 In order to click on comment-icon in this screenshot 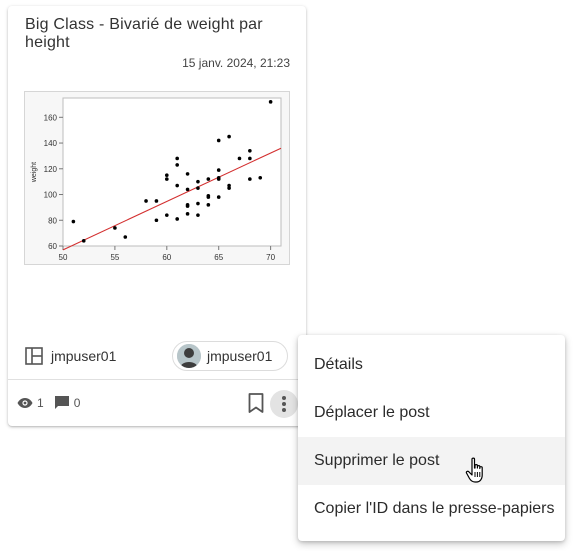, I will do `click(62, 402)`.